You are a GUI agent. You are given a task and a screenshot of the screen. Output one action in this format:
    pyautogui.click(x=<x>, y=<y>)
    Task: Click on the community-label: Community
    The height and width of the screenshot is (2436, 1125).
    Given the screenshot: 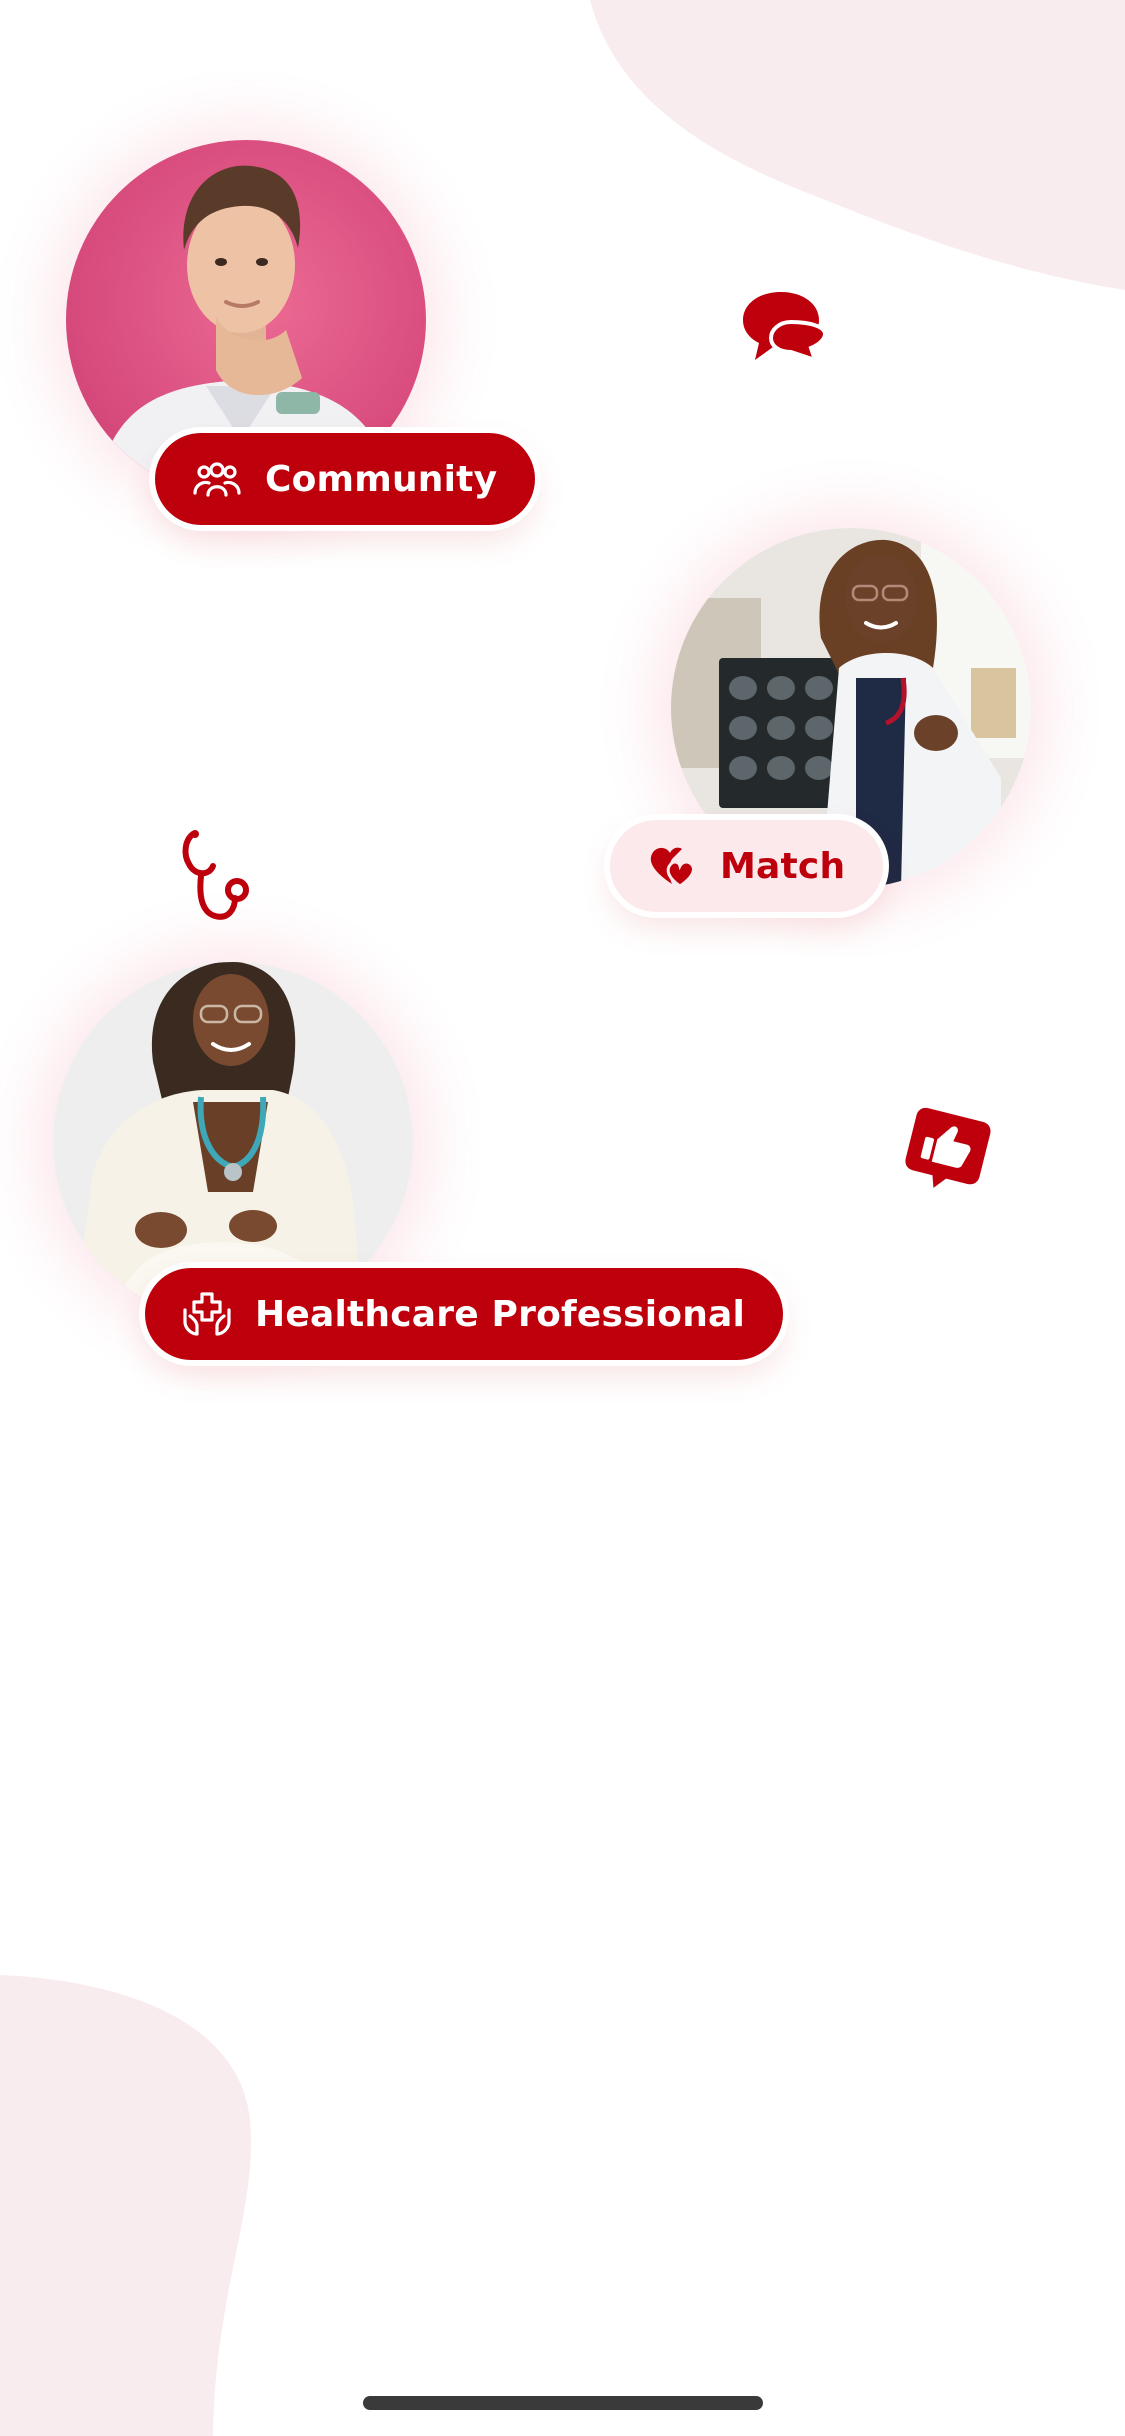 What is the action you would take?
    pyautogui.click(x=381, y=479)
    